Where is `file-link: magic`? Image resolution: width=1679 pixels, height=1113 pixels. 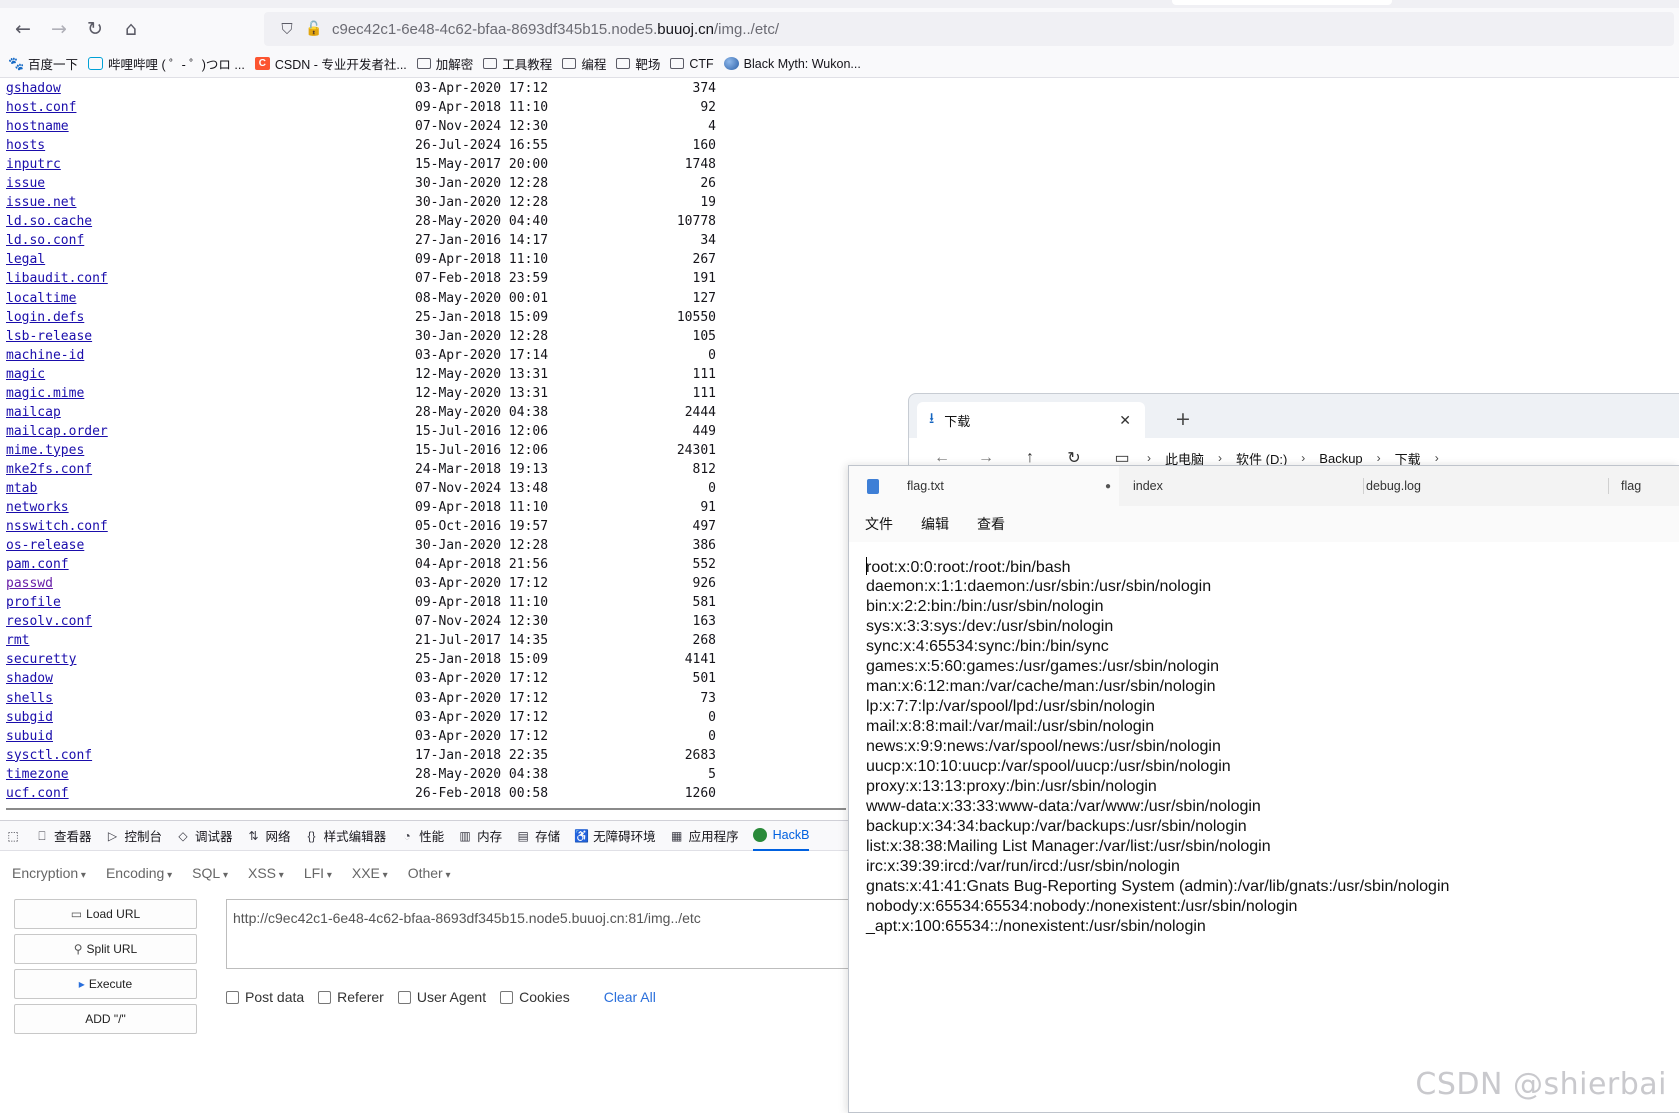 file-link: magic is located at coordinates (25, 374).